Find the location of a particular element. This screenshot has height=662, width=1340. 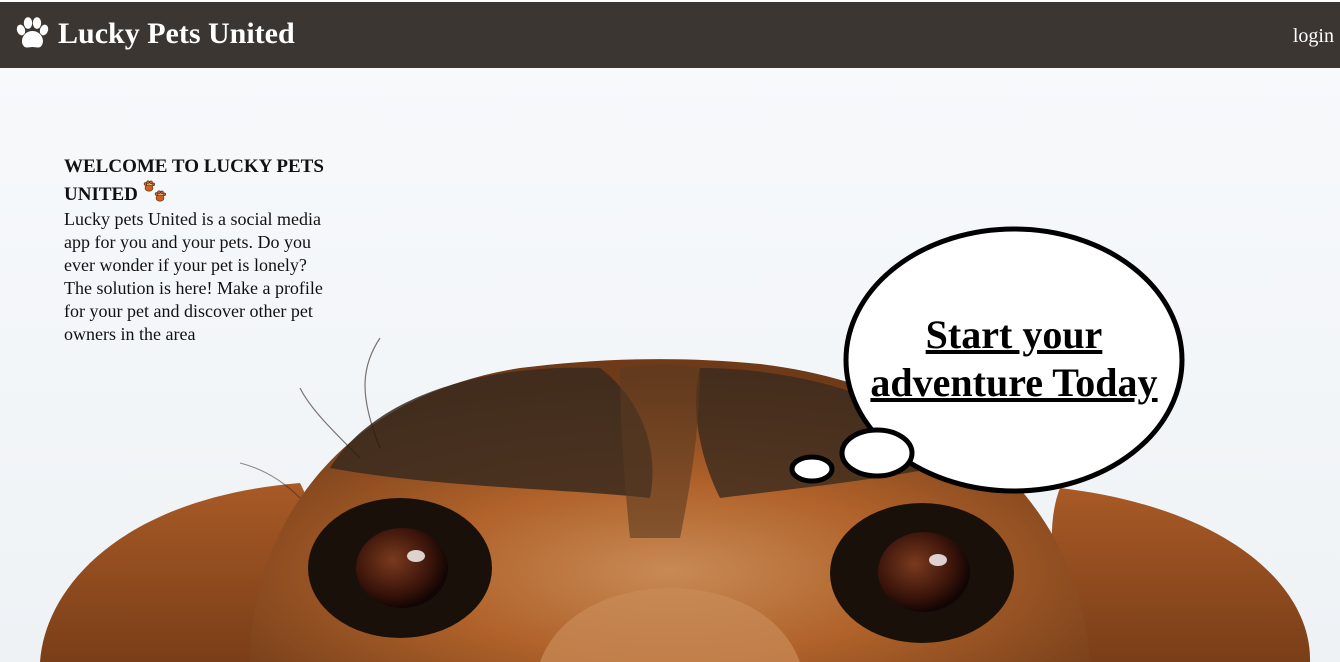

brand-title: Lucky Pets United is located at coordinates (176, 33).